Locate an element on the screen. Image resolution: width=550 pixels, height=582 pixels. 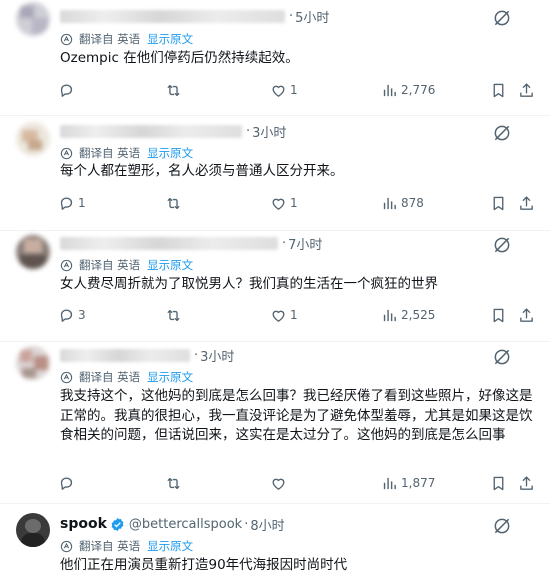
view-count: 1,877 is located at coordinates (418, 483).